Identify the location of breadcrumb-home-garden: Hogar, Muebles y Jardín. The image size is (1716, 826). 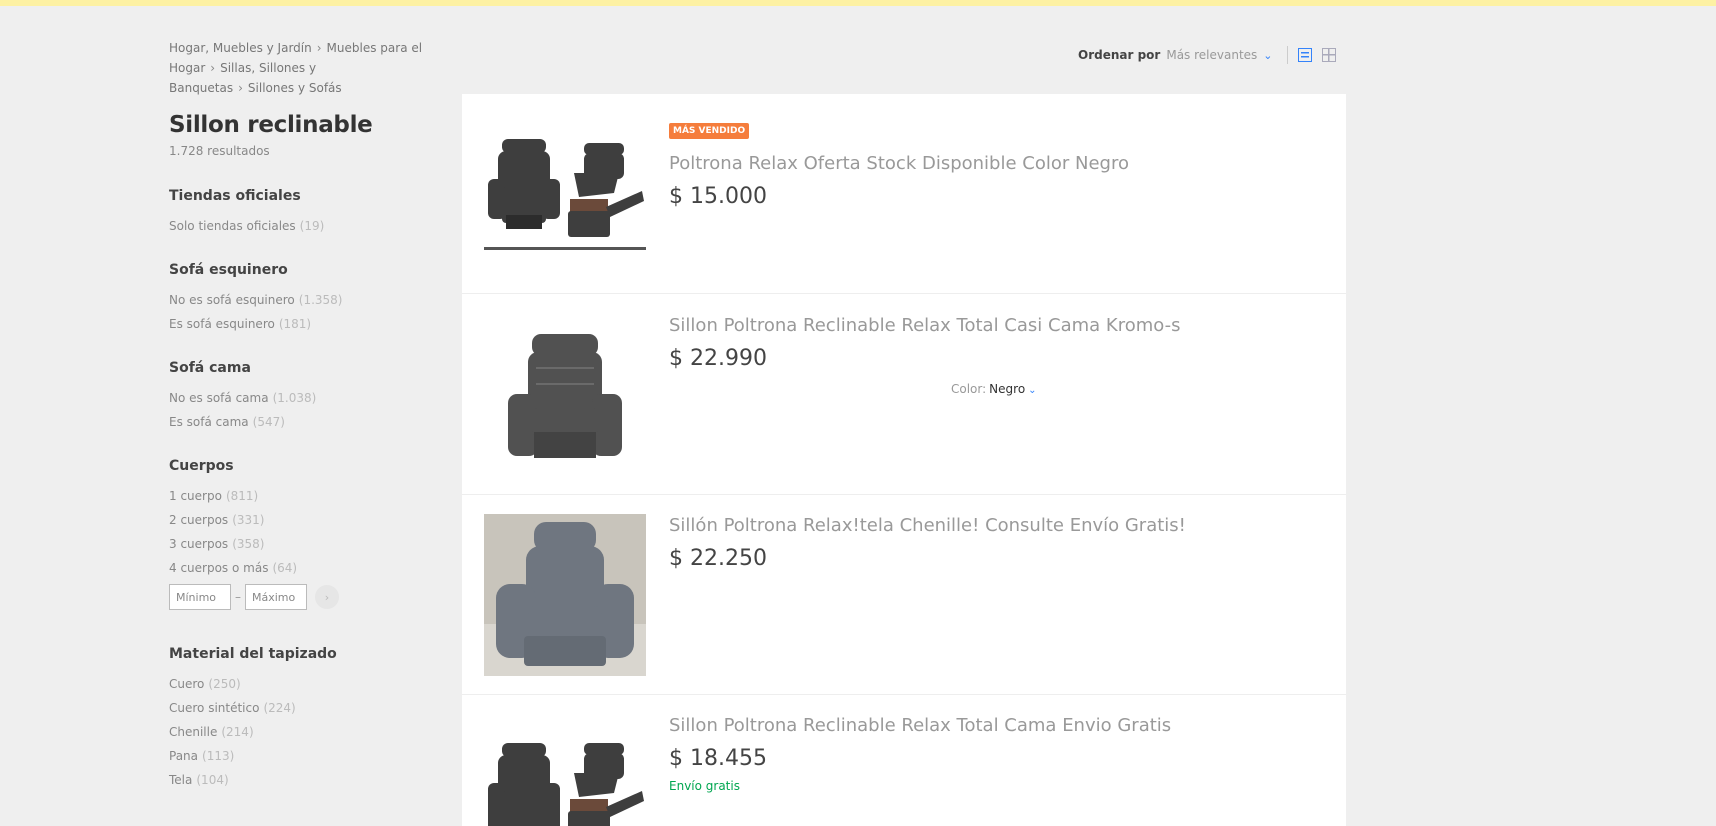
(240, 48).